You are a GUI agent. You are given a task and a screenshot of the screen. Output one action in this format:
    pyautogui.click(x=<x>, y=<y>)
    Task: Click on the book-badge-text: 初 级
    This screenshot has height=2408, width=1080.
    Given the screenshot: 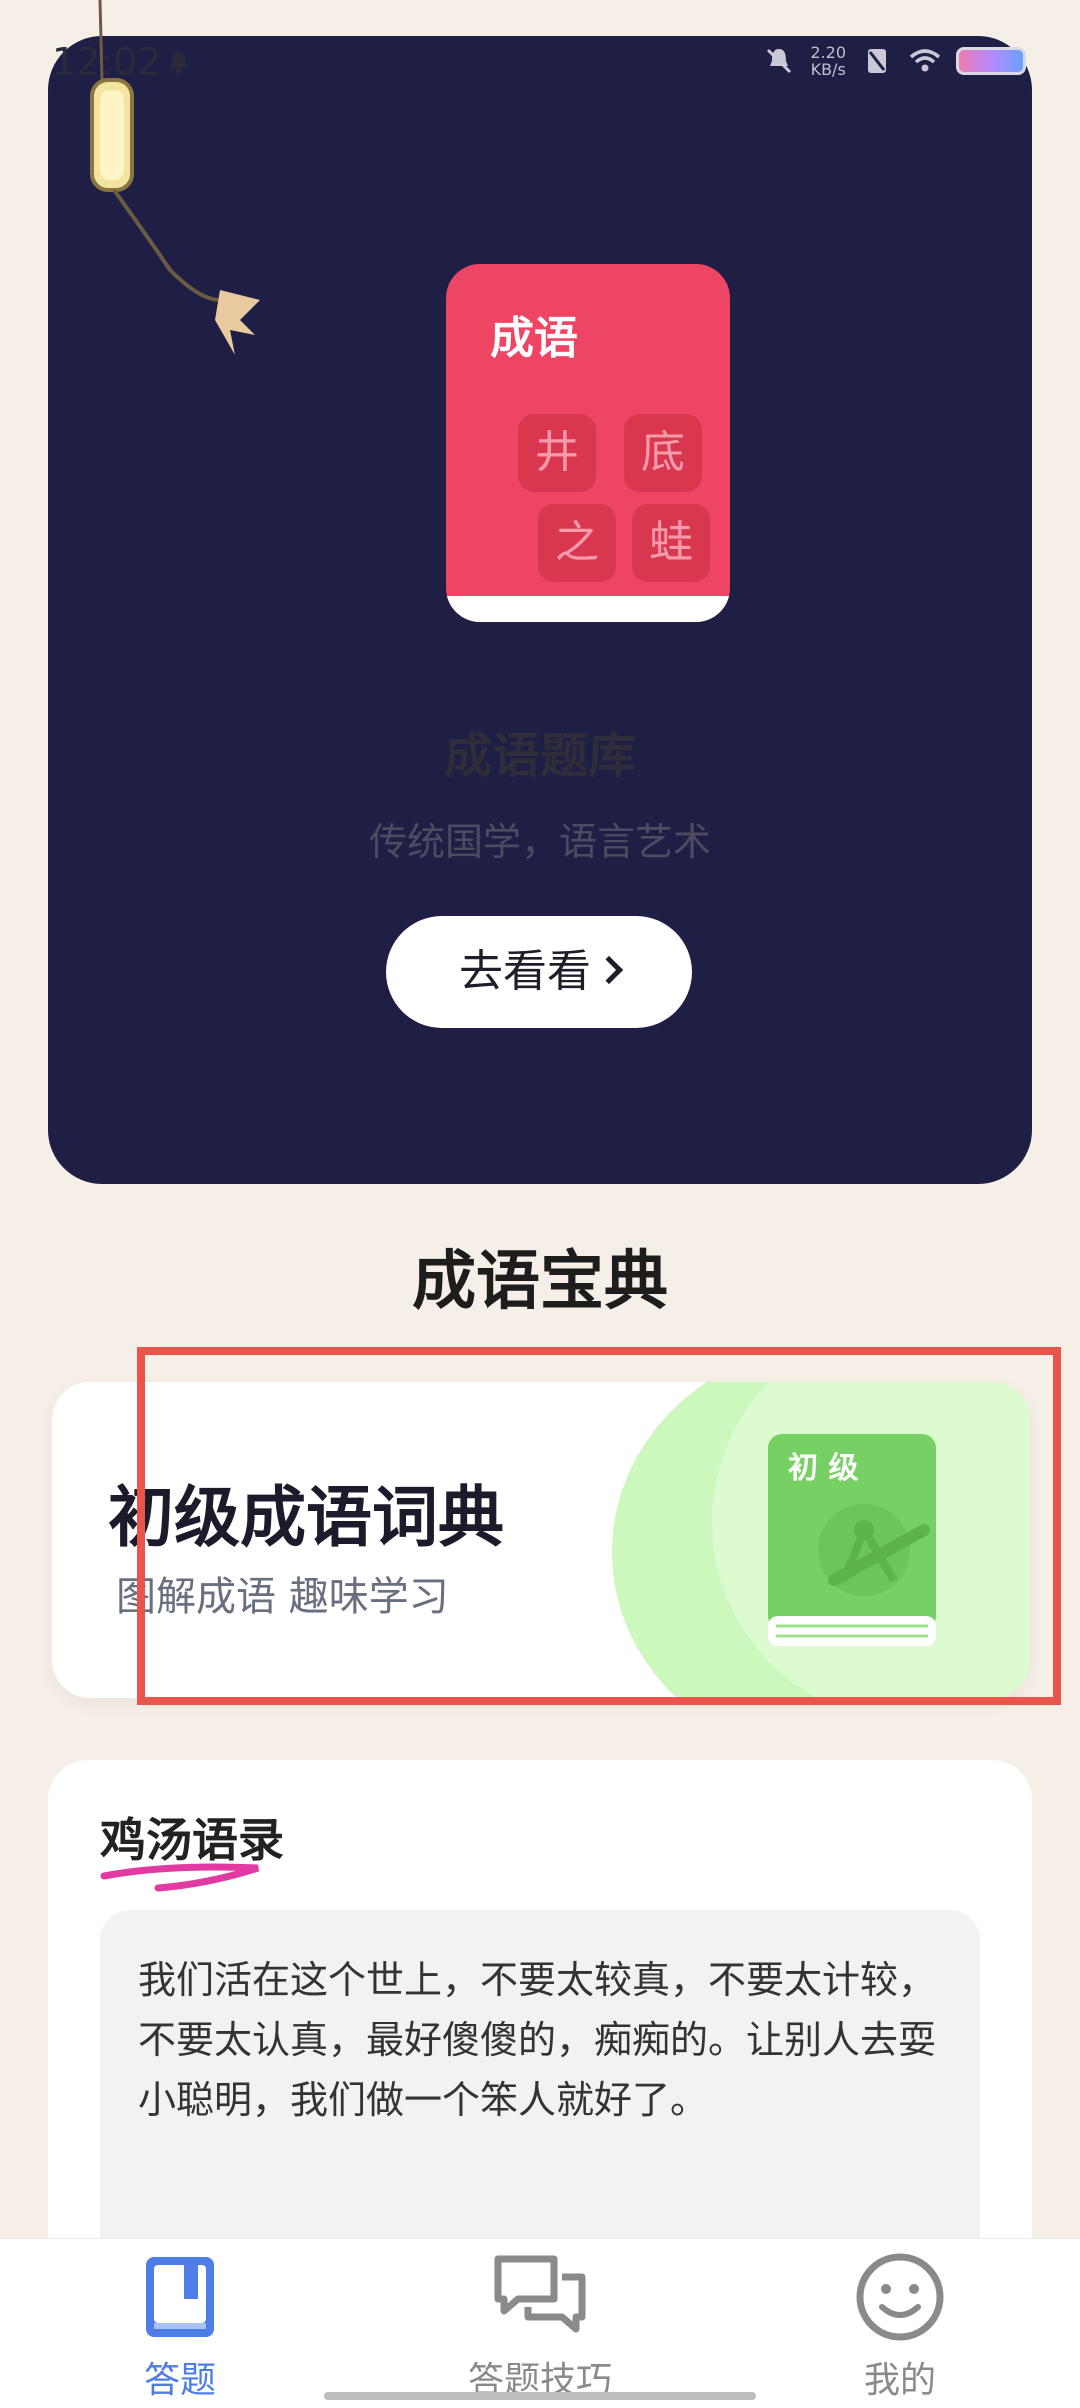 What is the action you would take?
    pyautogui.click(x=823, y=1468)
    